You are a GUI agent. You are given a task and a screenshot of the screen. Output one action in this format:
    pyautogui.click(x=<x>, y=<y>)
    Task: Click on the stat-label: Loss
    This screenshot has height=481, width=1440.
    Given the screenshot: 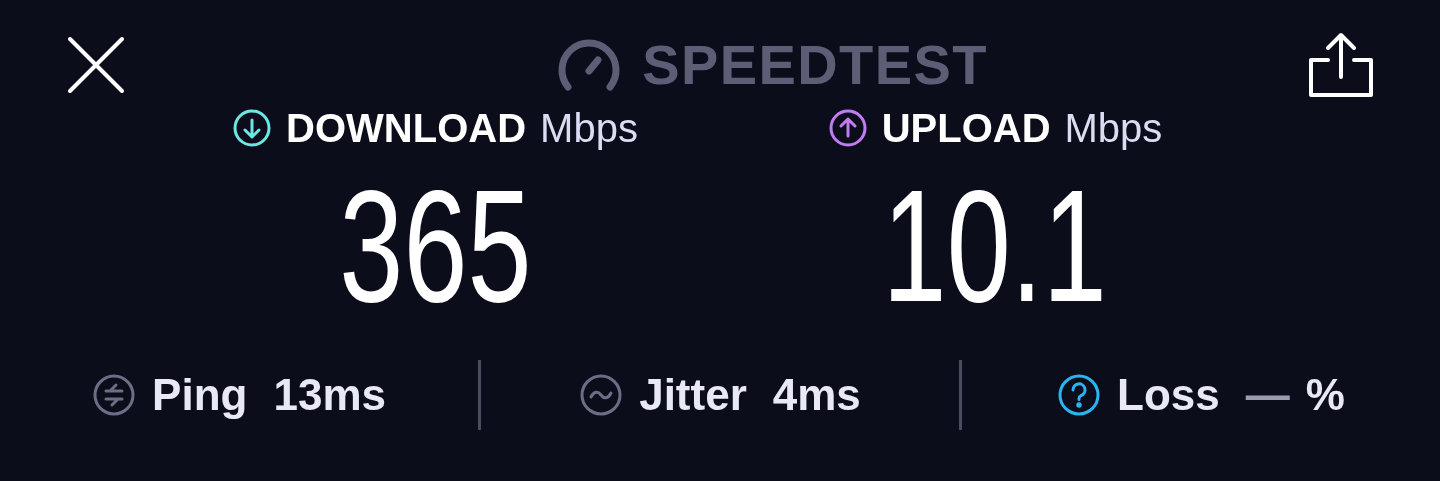 What is the action you would take?
    pyautogui.click(x=1168, y=395)
    